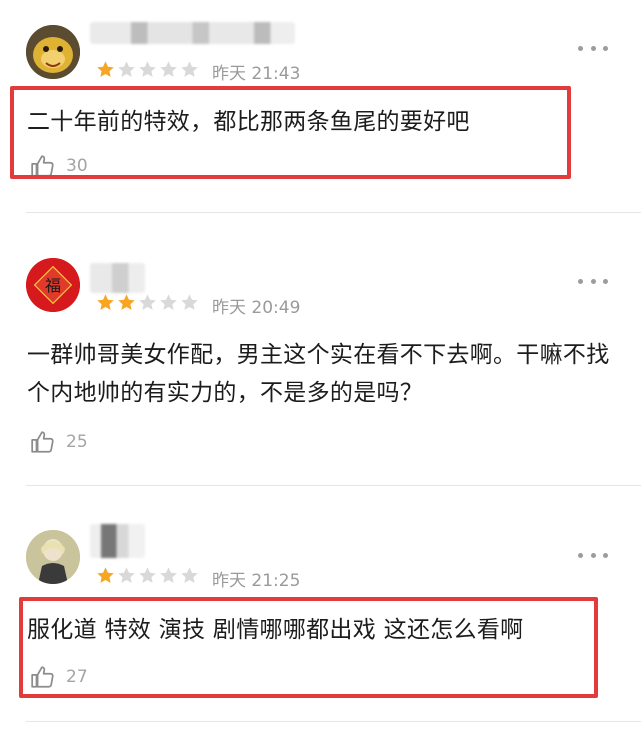  Describe the element at coordinates (59, 677) in the screenshot. I see `like-button: 27` at that location.